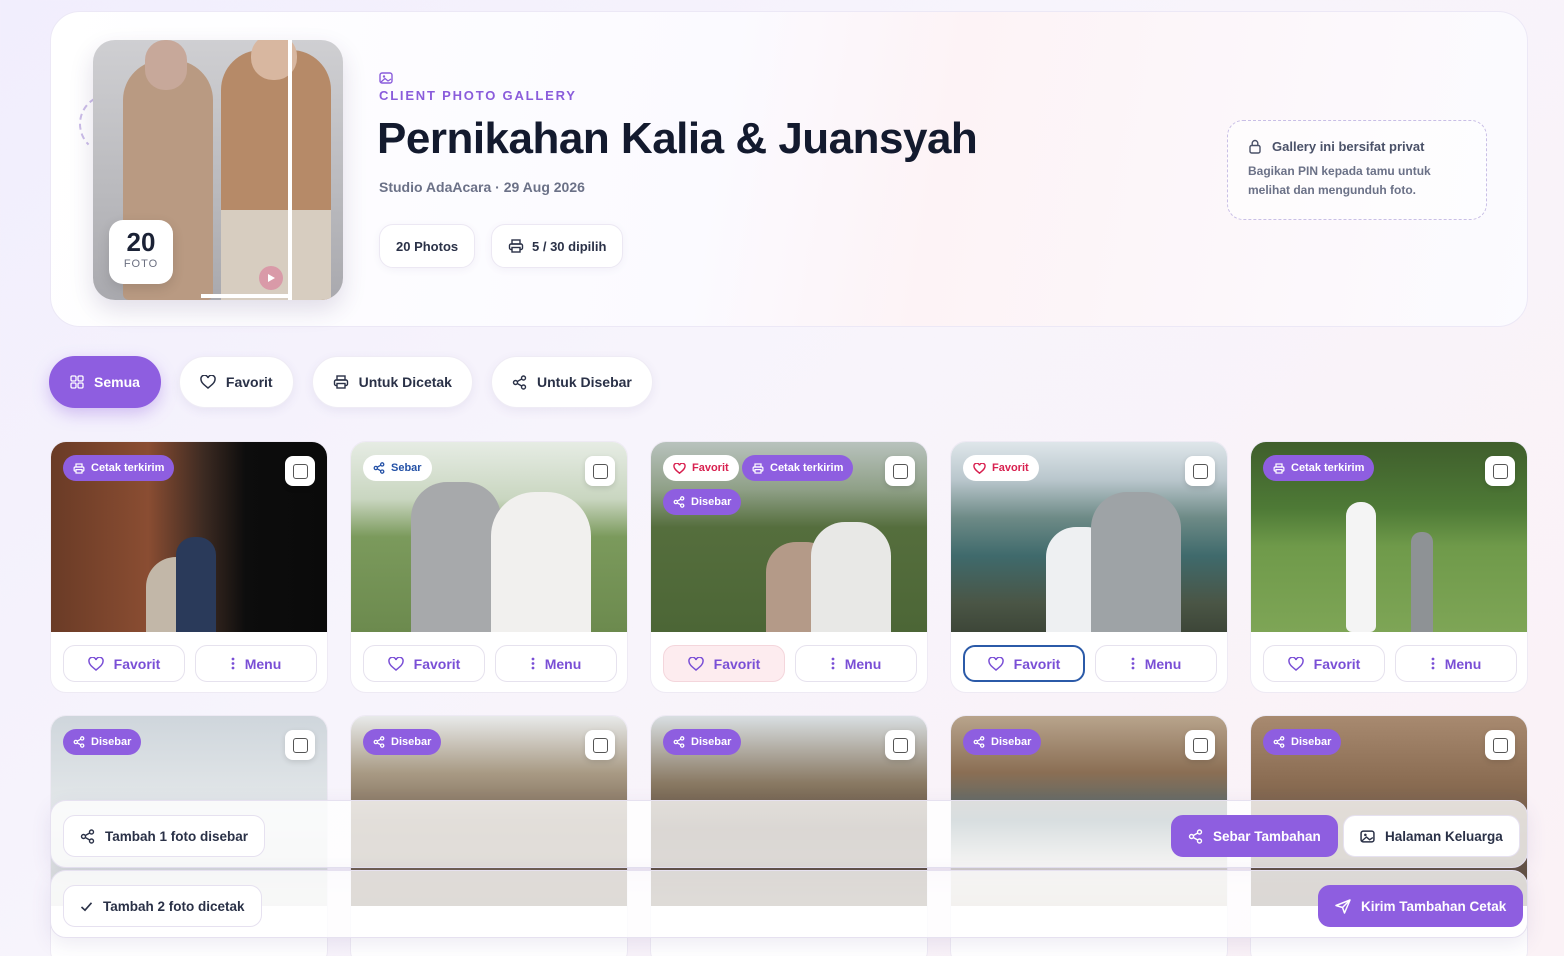 This screenshot has height=956, width=1564. I want to click on tab-untuk-dicetak: Untuk Dicetak, so click(392, 382).